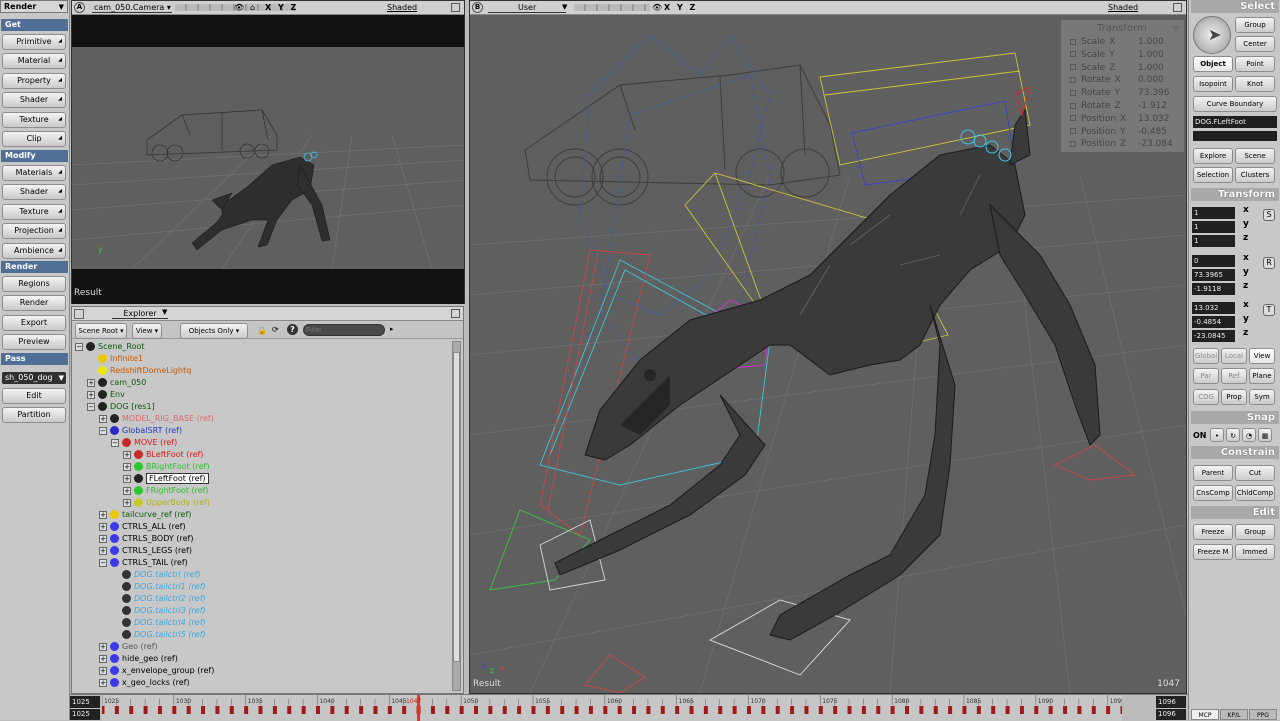 Image resolution: width=1280 pixels, height=721 pixels. Describe the element at coordinates (262, 330) in the screenshot. I see `lock-icon: 🔒` at that location.